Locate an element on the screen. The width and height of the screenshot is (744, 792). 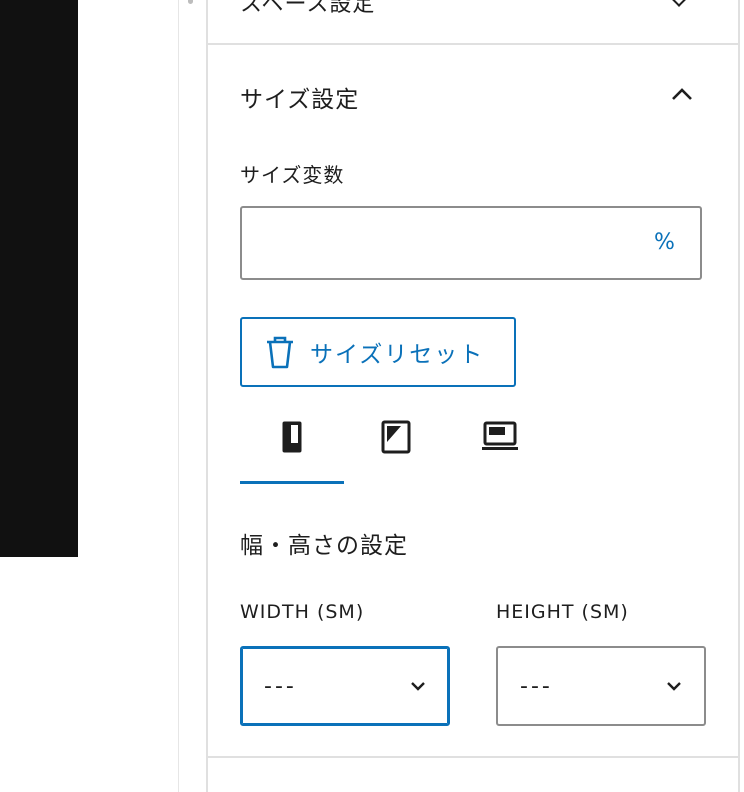
size-variable-label: サイズ変数 is located at coordinates (292, 175).